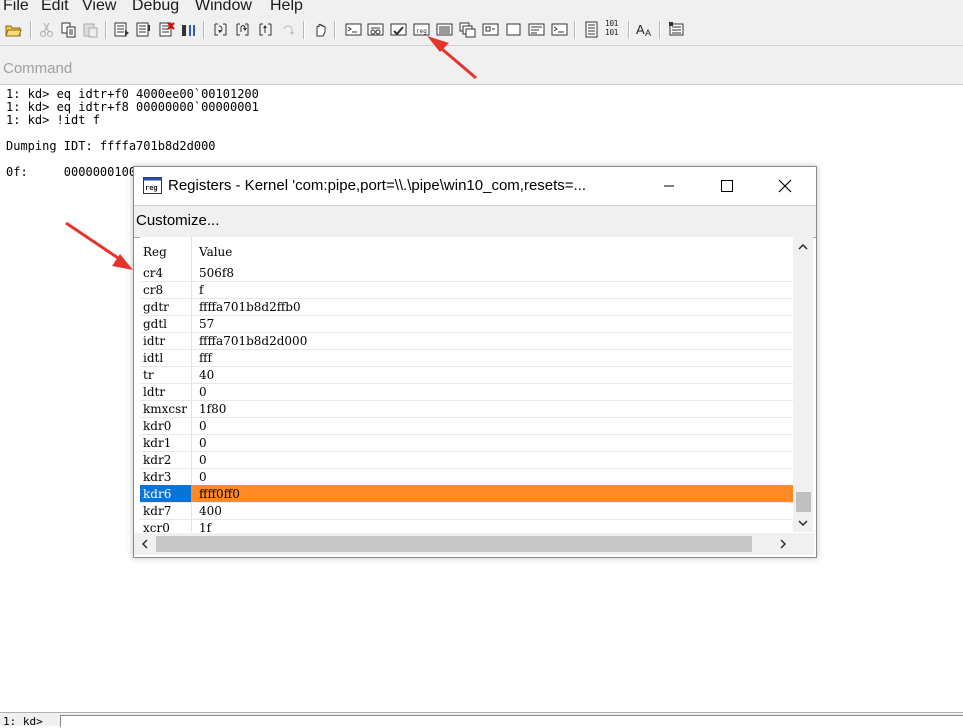  What do you see at coordinates (242, 29) in the screenshot?
I see `step-over-icon` at bounding box center [242, 29].